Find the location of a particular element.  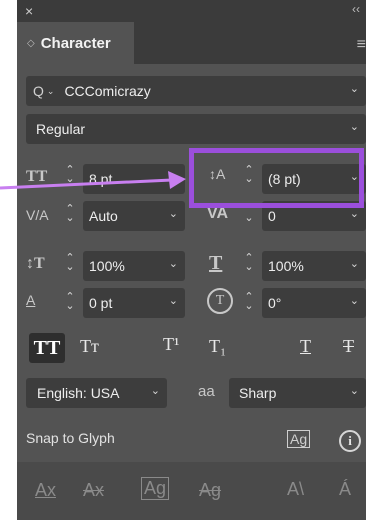

small-caps-button: Tт is located at coordinates (89, 346).